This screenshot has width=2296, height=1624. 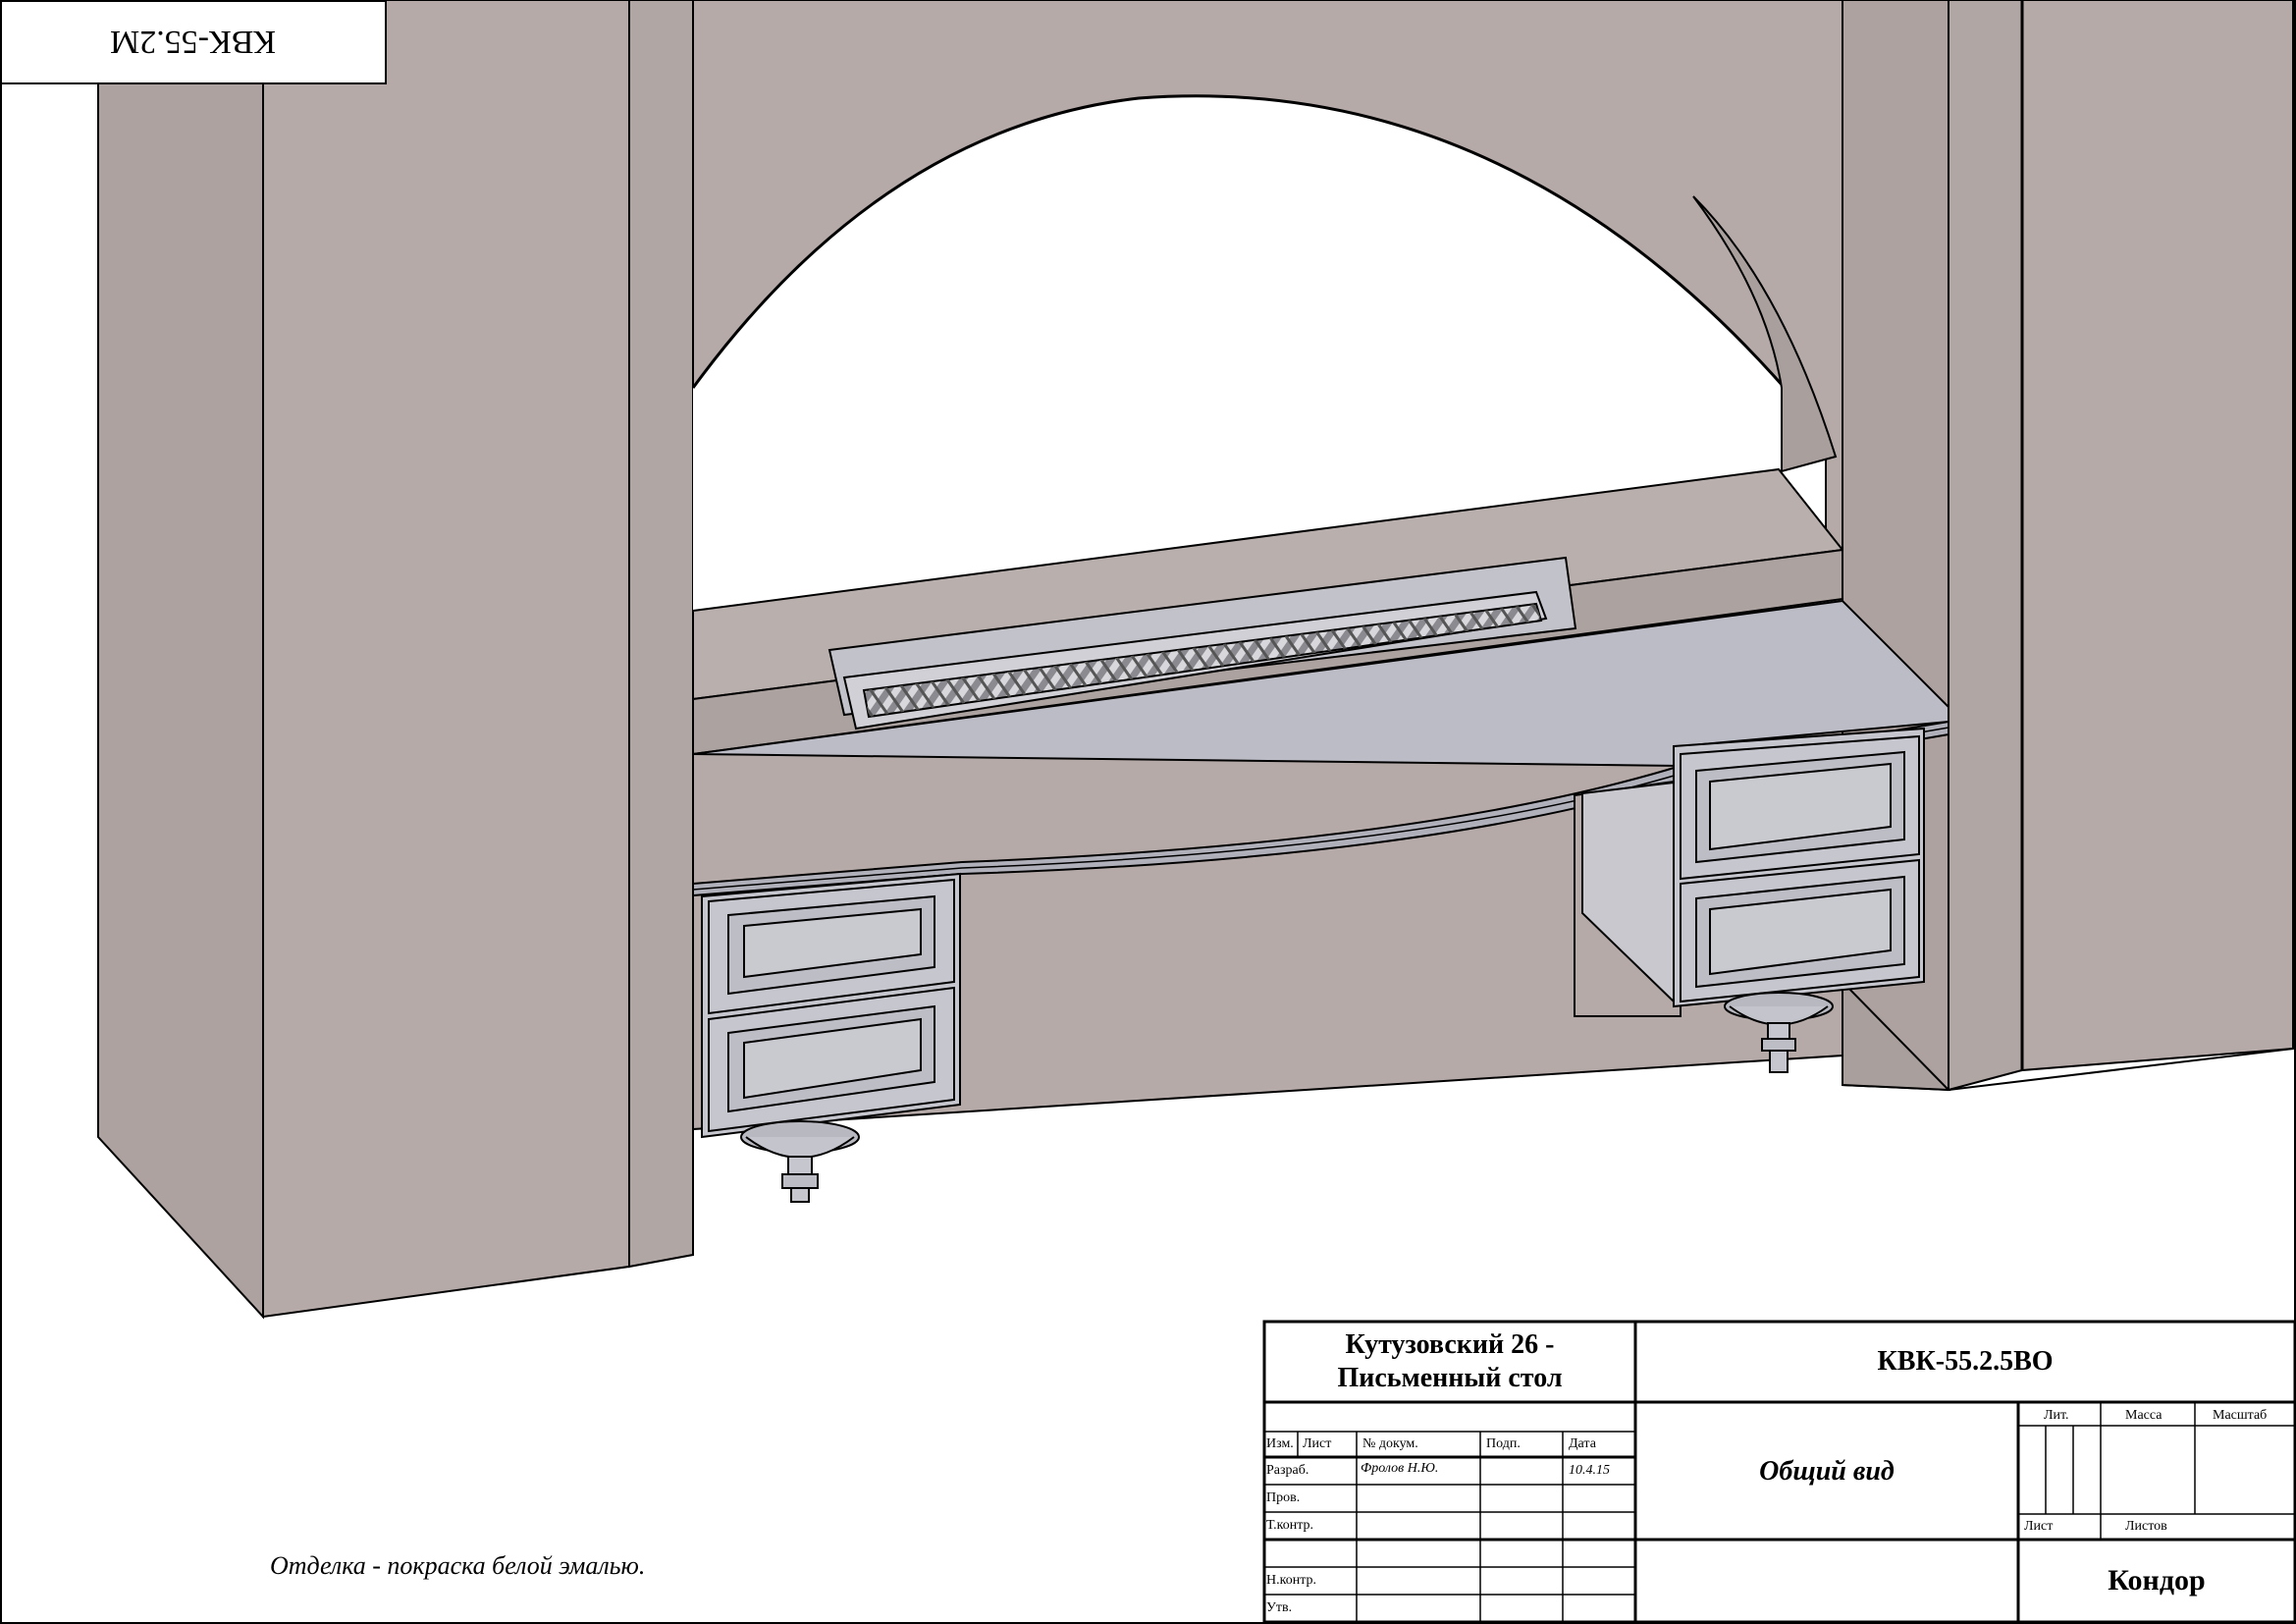 I want to click on organization-name: Кондор, so click(x=2157, y=1580).